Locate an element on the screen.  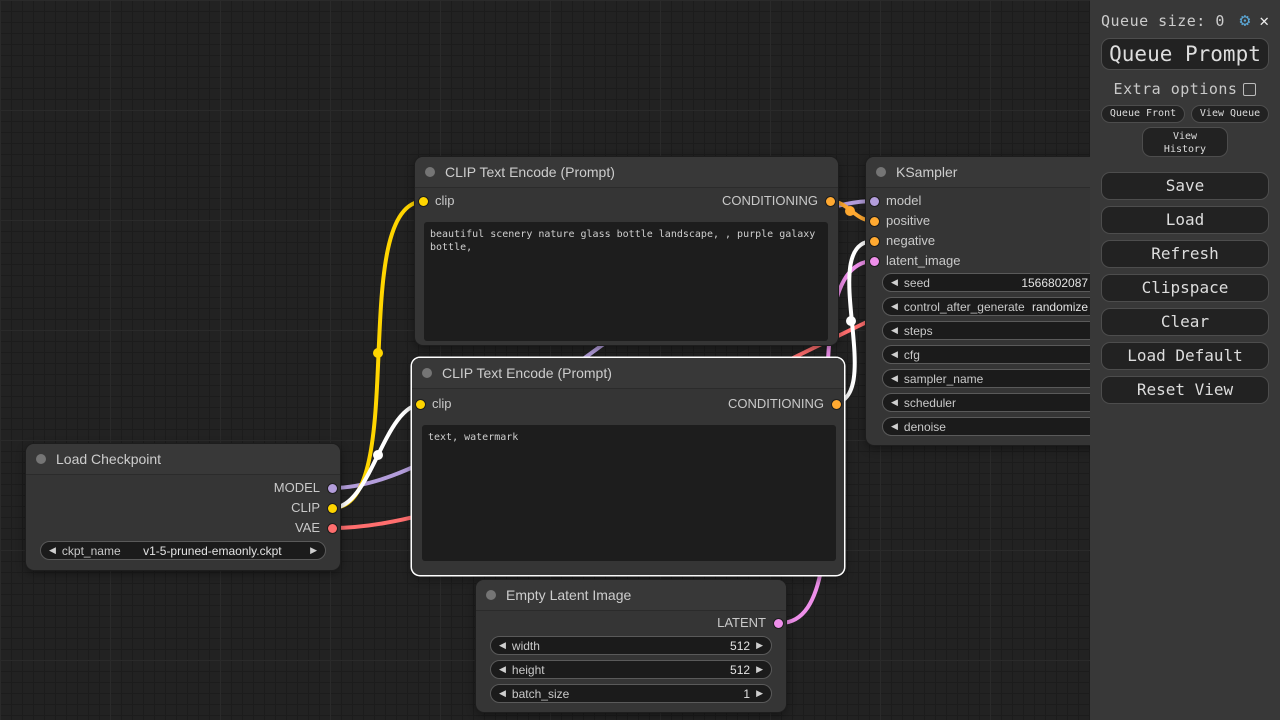
model-input-dot is located at coordinates (874, 201).